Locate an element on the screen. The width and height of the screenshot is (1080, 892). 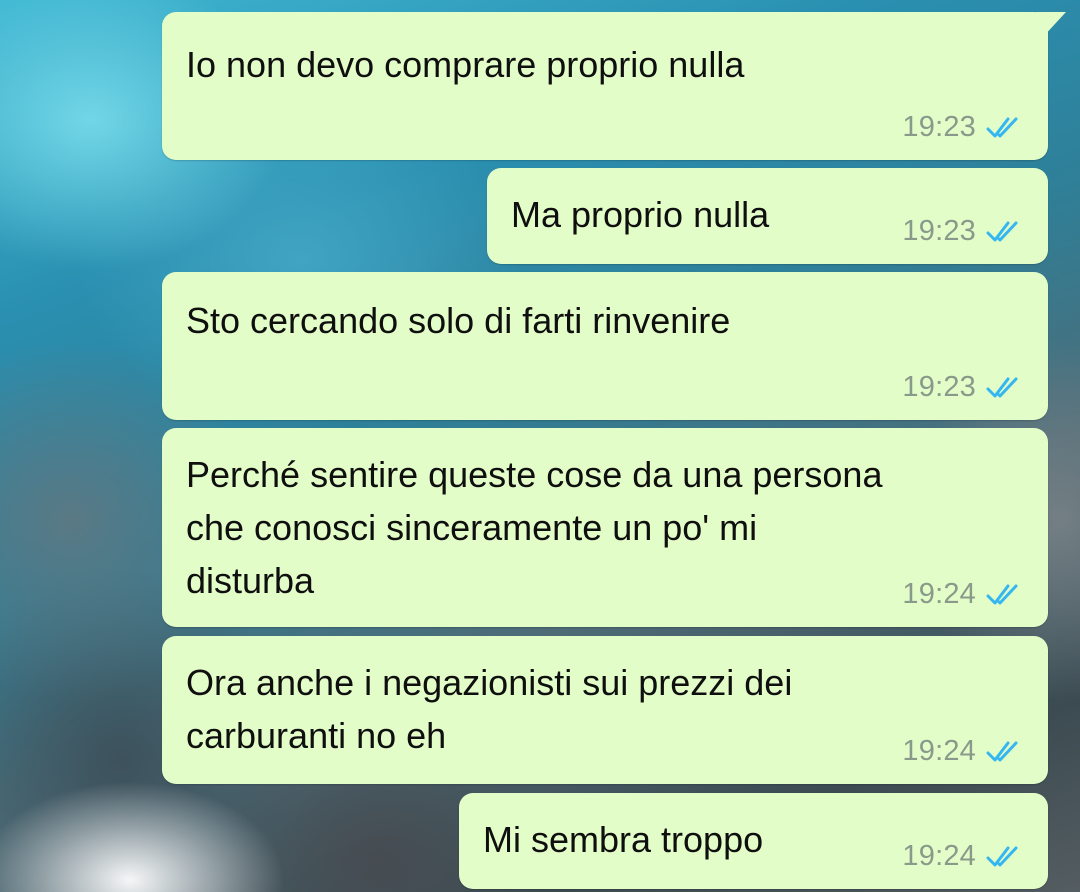
message-text: Io non devo comprare proprio nulla is located at coordinates (465, 64).